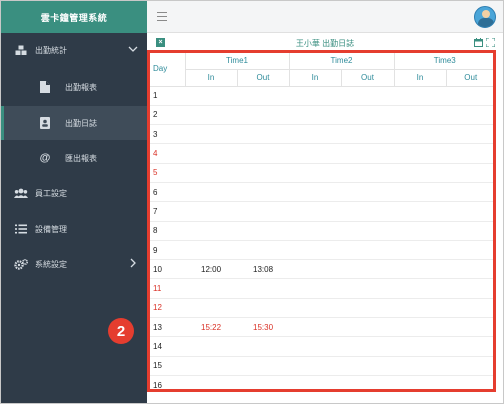 This screenshot has width=504, height=404. I want to click on sidebar-item-label: 員工設定, so click(51, 193).